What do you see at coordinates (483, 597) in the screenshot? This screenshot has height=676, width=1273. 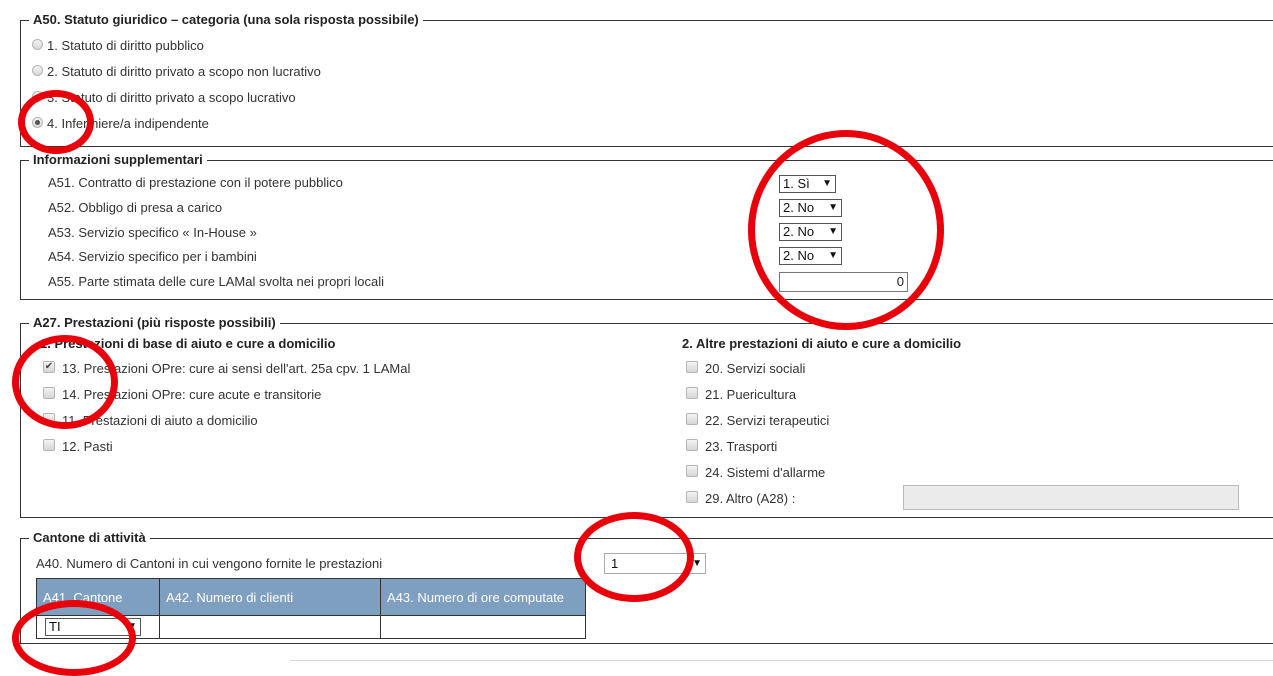 I see `col-ore-header: A43. Numero di ore computate` at bounding box center [483, 597].